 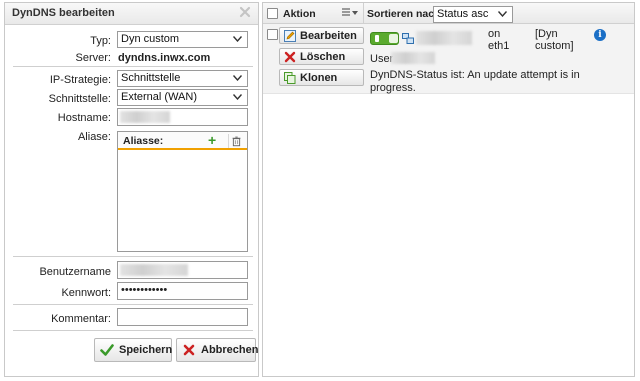 I want to click on list-header: Aktion Sortieren nach: Status asc, so click(x=448, y=13).